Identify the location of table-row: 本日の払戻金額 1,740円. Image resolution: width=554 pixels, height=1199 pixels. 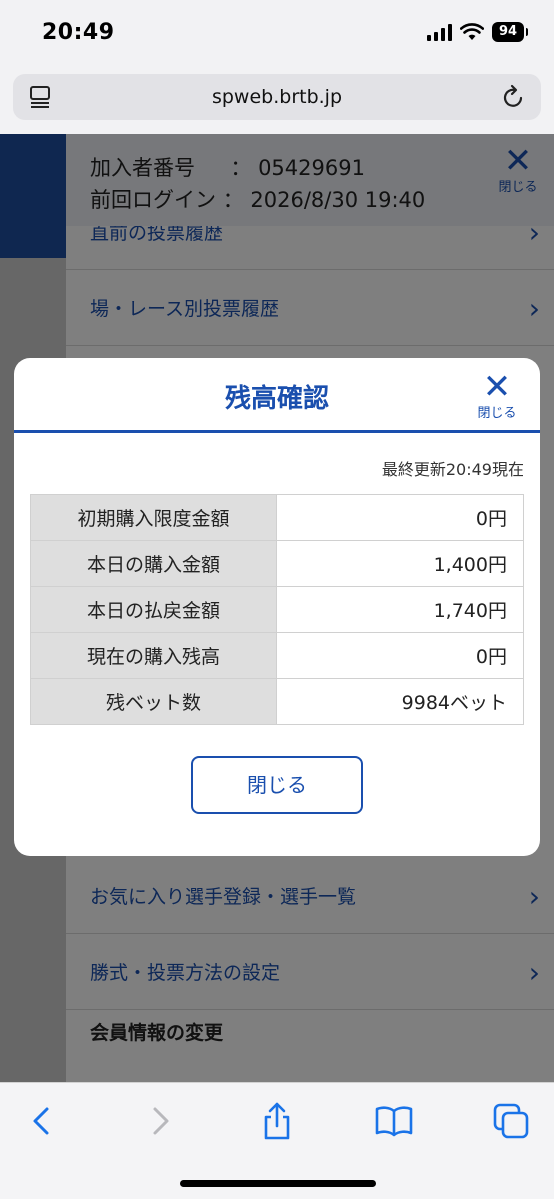
(277, 609).